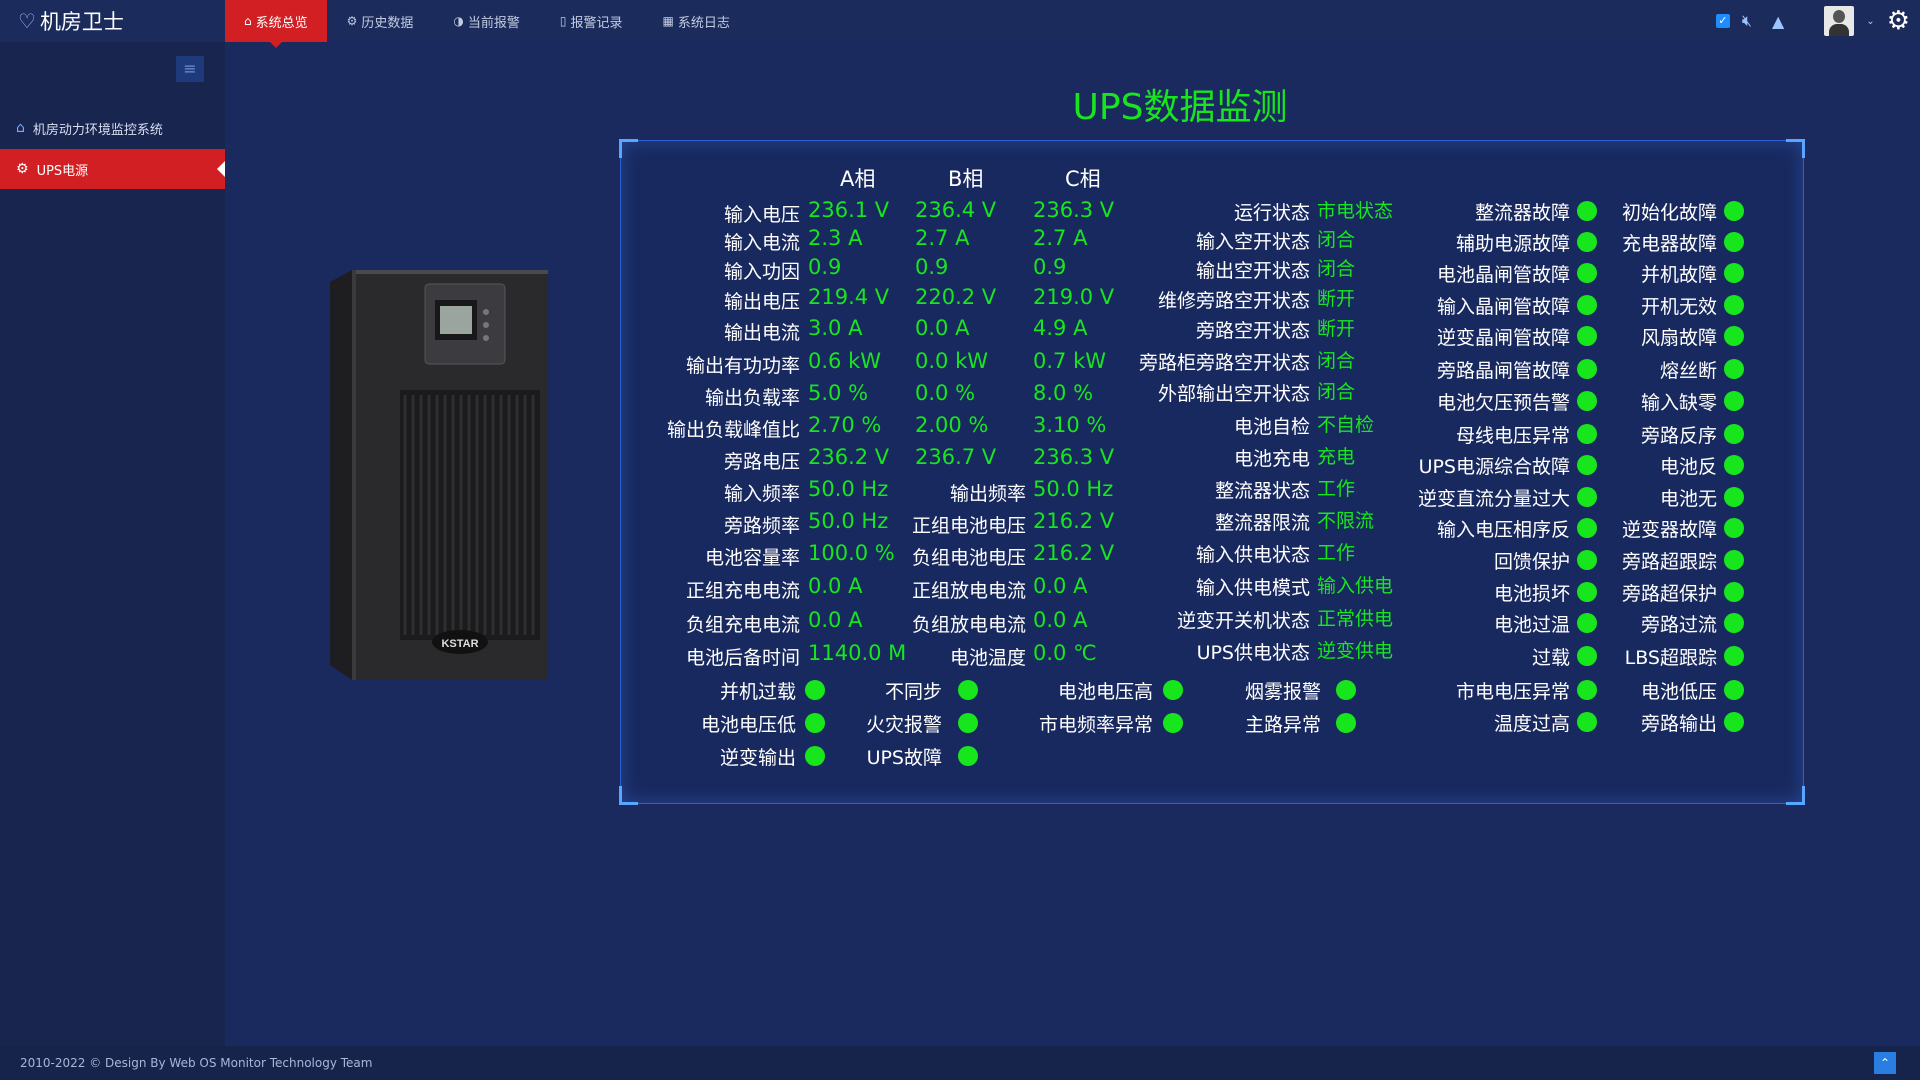 This screenshot has height=1080, width=1920. Describe the element at coordinates (1678, 625) in the screenshot. I see `alarm-label: 旁路过流` at that location.